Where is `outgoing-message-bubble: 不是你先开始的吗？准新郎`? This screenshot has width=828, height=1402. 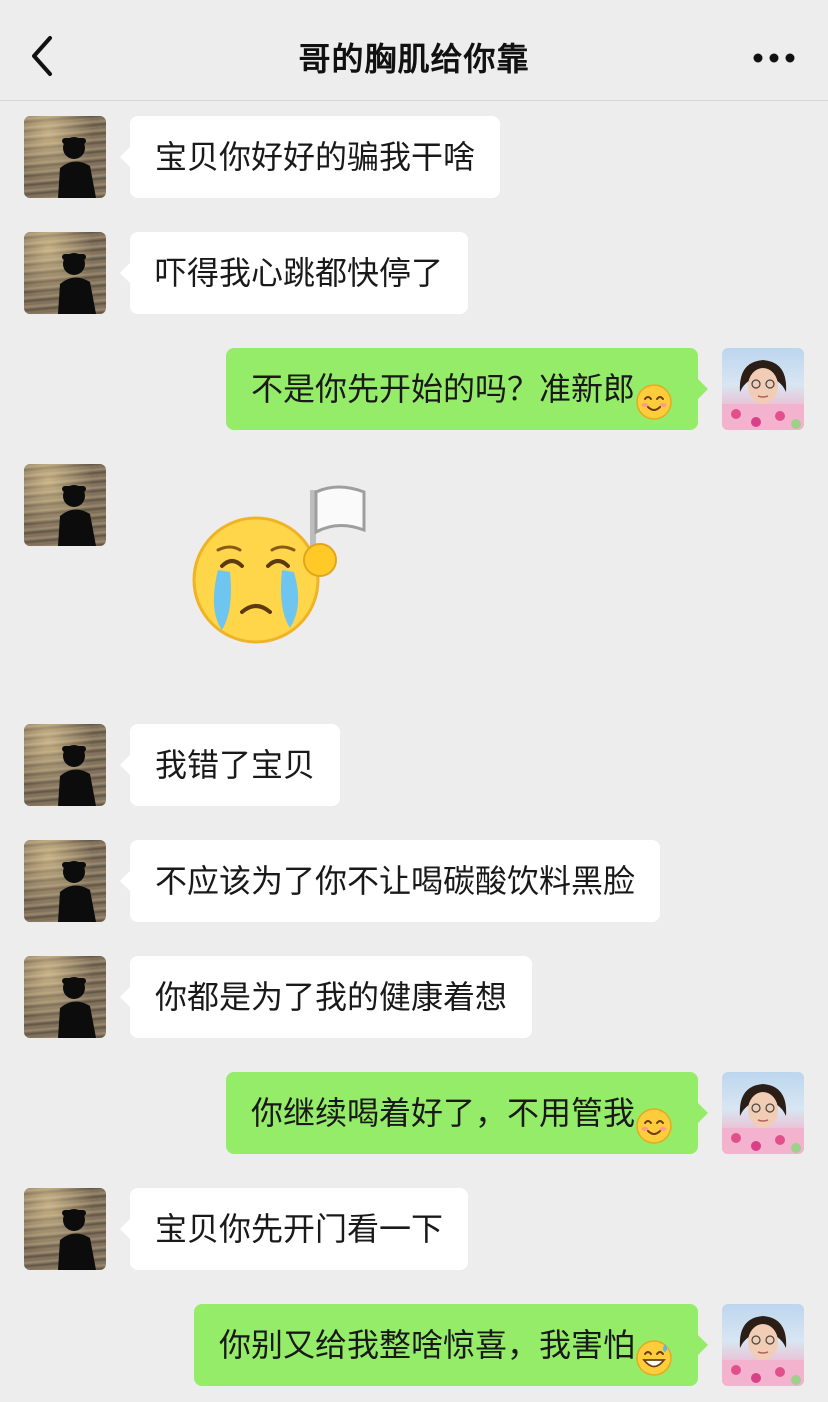
outgoing-message-bubble: 不是你先开始的吗？准新郎 is located at coordinates (467, 389).